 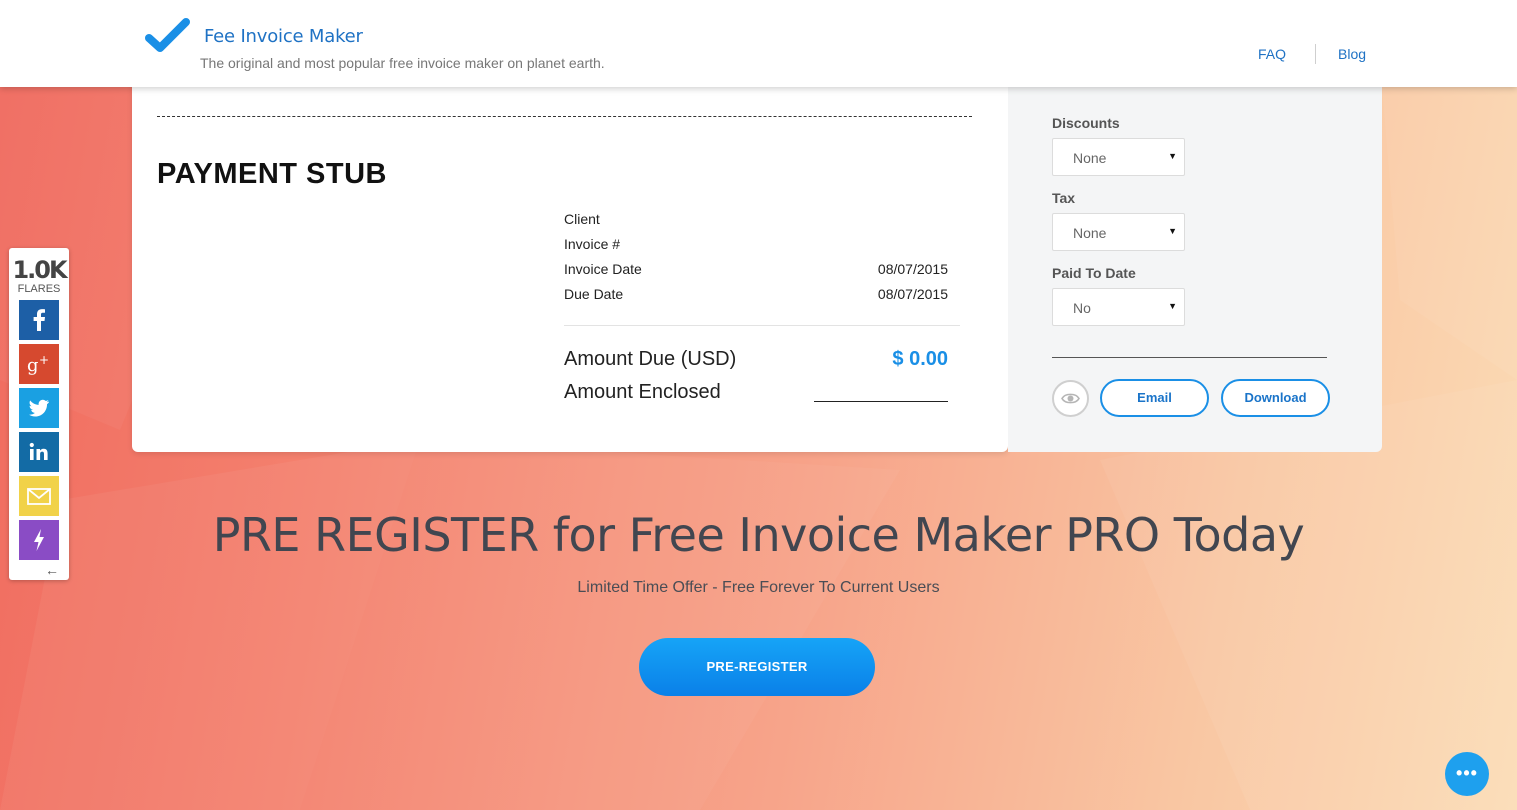 What do you see at coordinates (881, 401) in the screenshot?
I see `amount-enclosed-blank-line` at bounding box center [881, 401].